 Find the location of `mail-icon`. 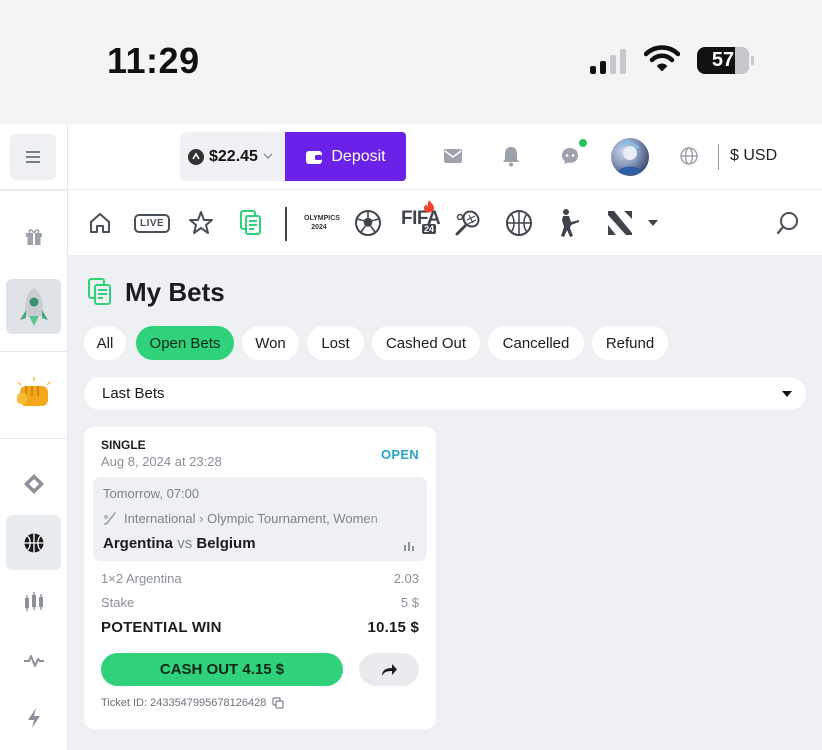

mail-icon is located at coordinates (453, 156).